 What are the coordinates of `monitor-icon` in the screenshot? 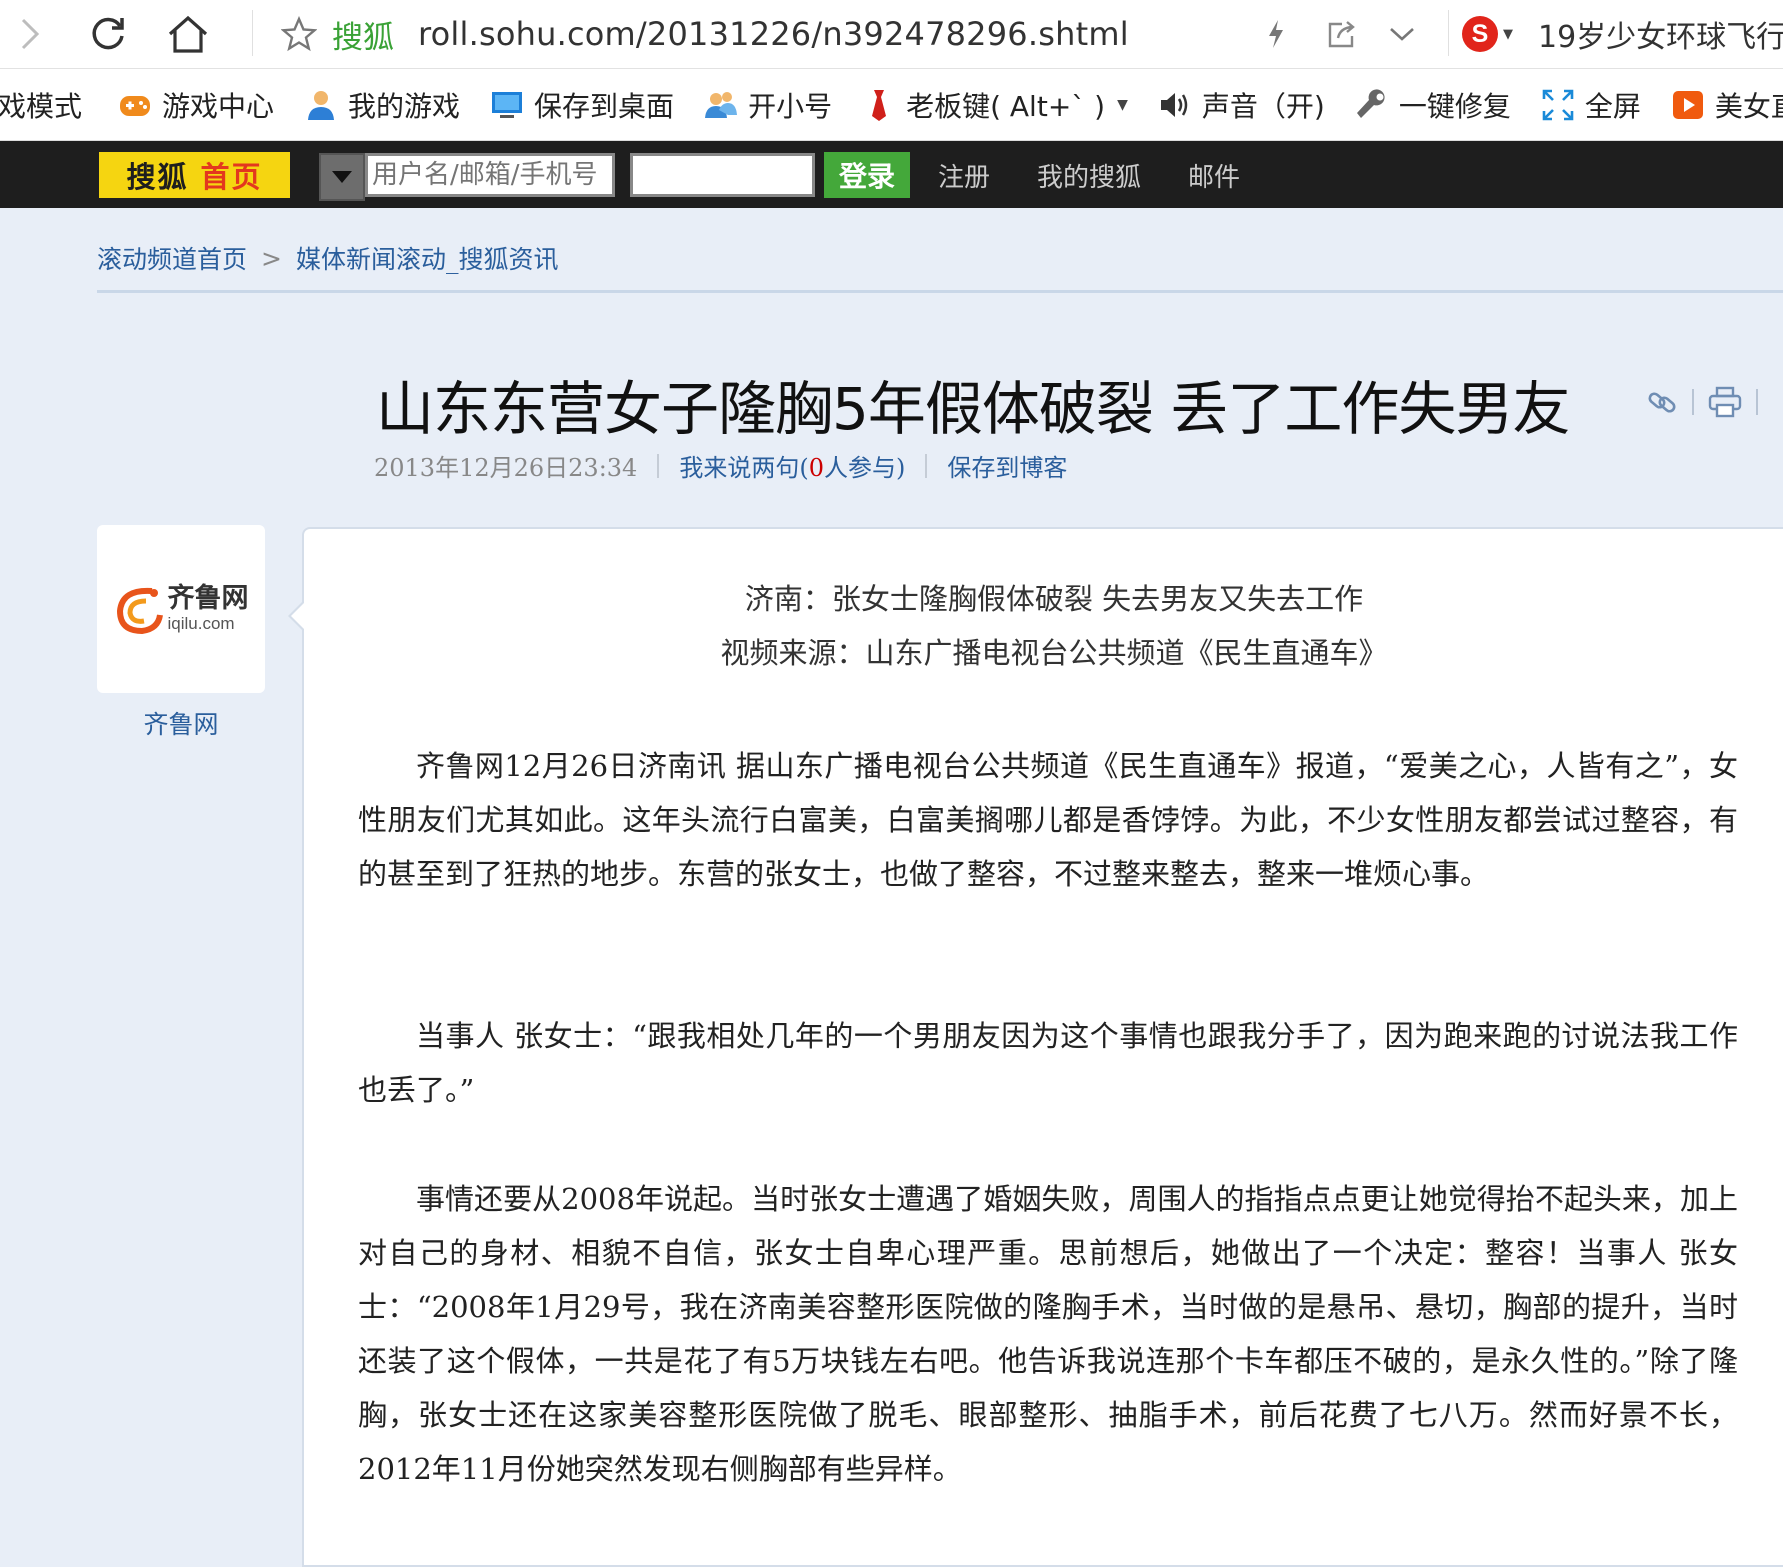 It's located at (507, 104).